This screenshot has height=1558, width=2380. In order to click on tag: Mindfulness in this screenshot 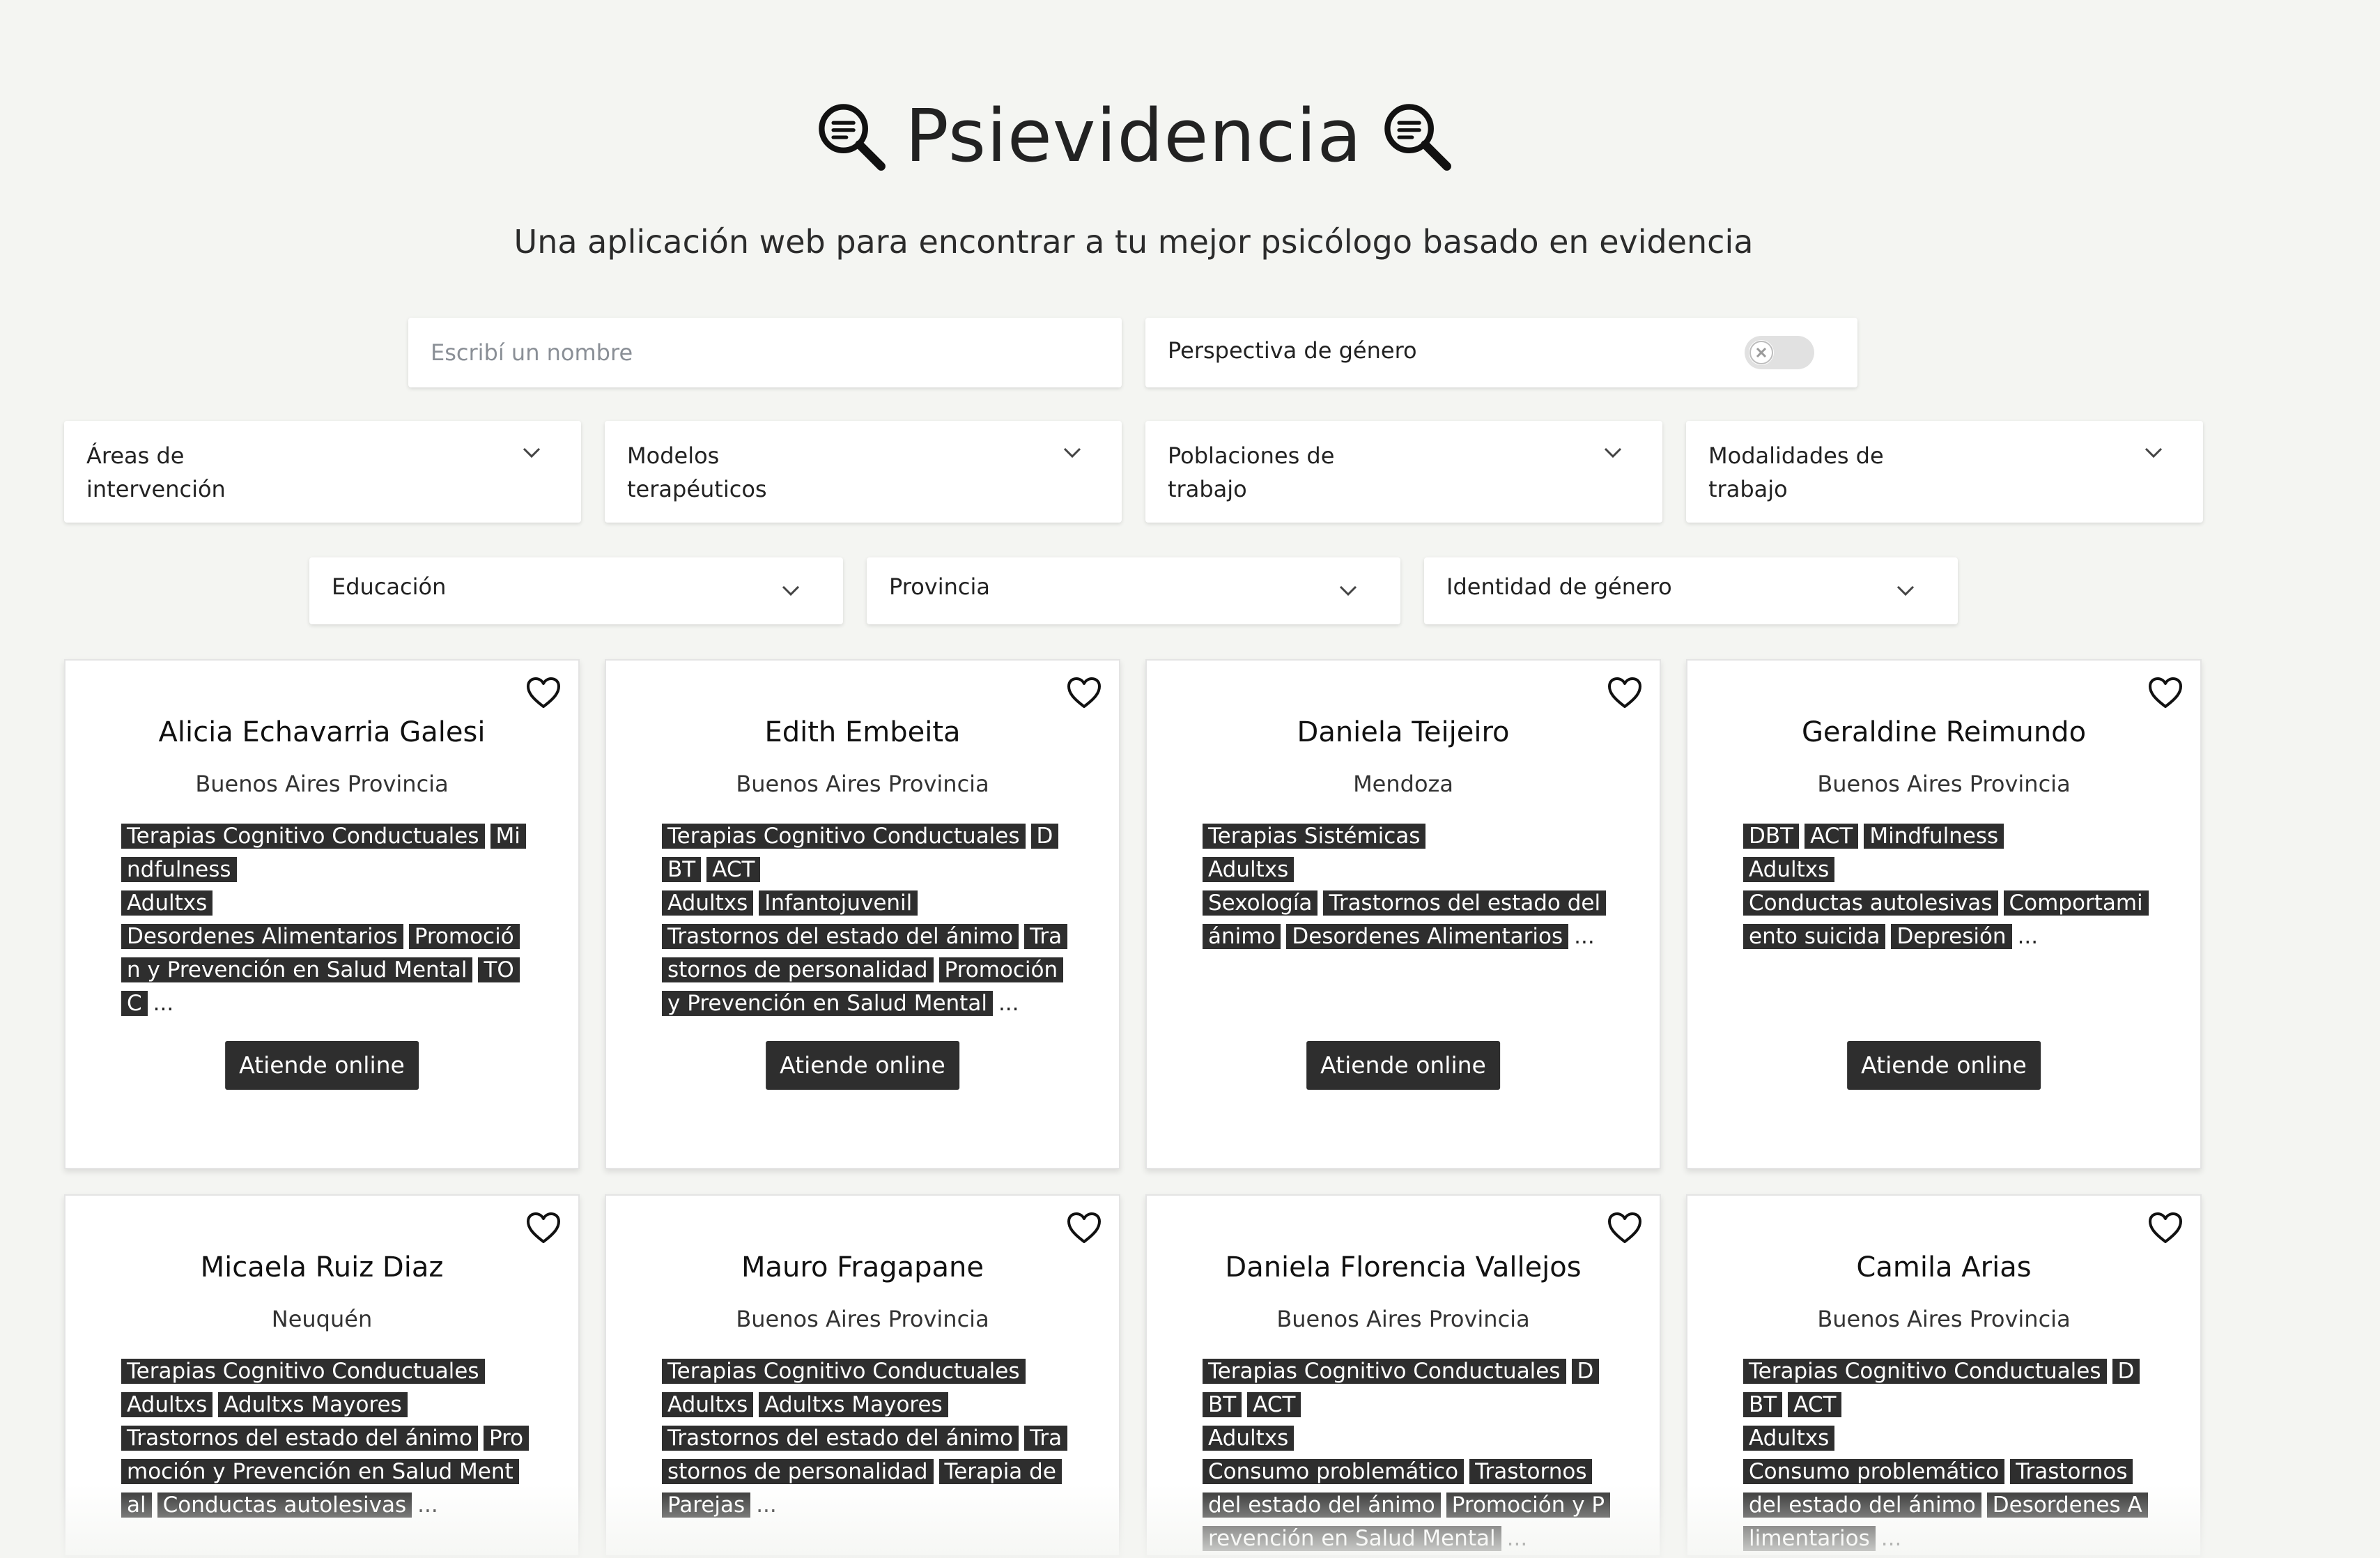, I will do `click(1934, 836)`.